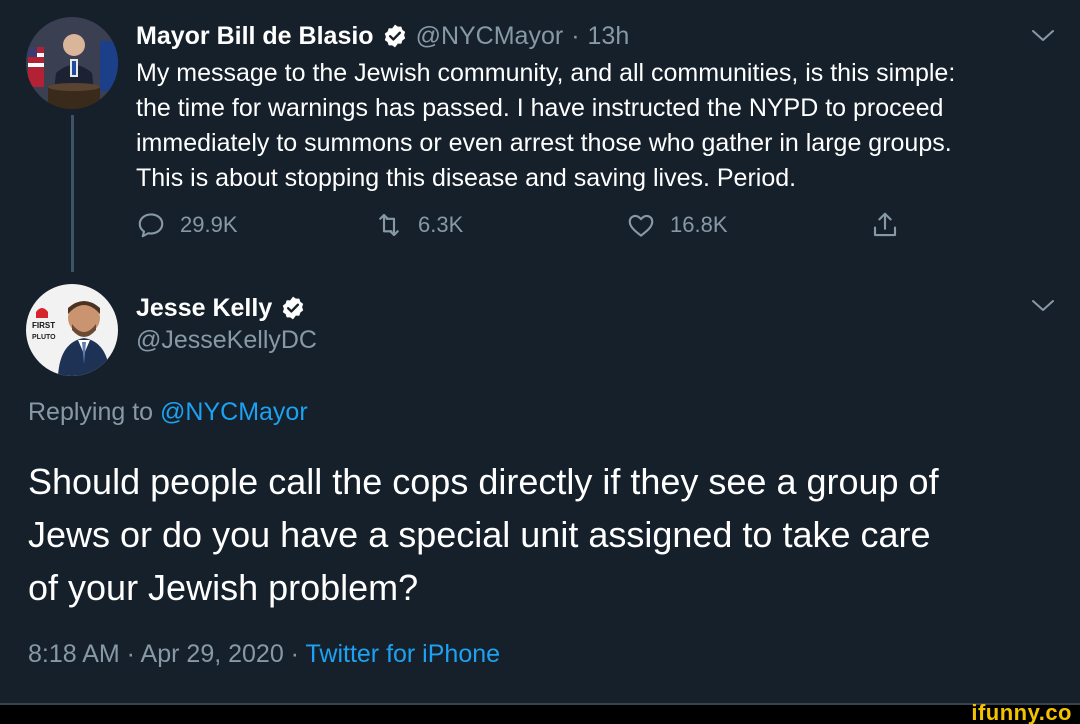 This screenshot has width=1080, height=724. What do you see at coordinates (209, 224) in the screenshot?
I see `reply-count: 29.9K` at bounding box center [209, 224].